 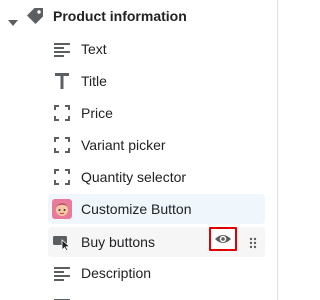 I want to click on block-label: Title, so click(x=94, y=81).